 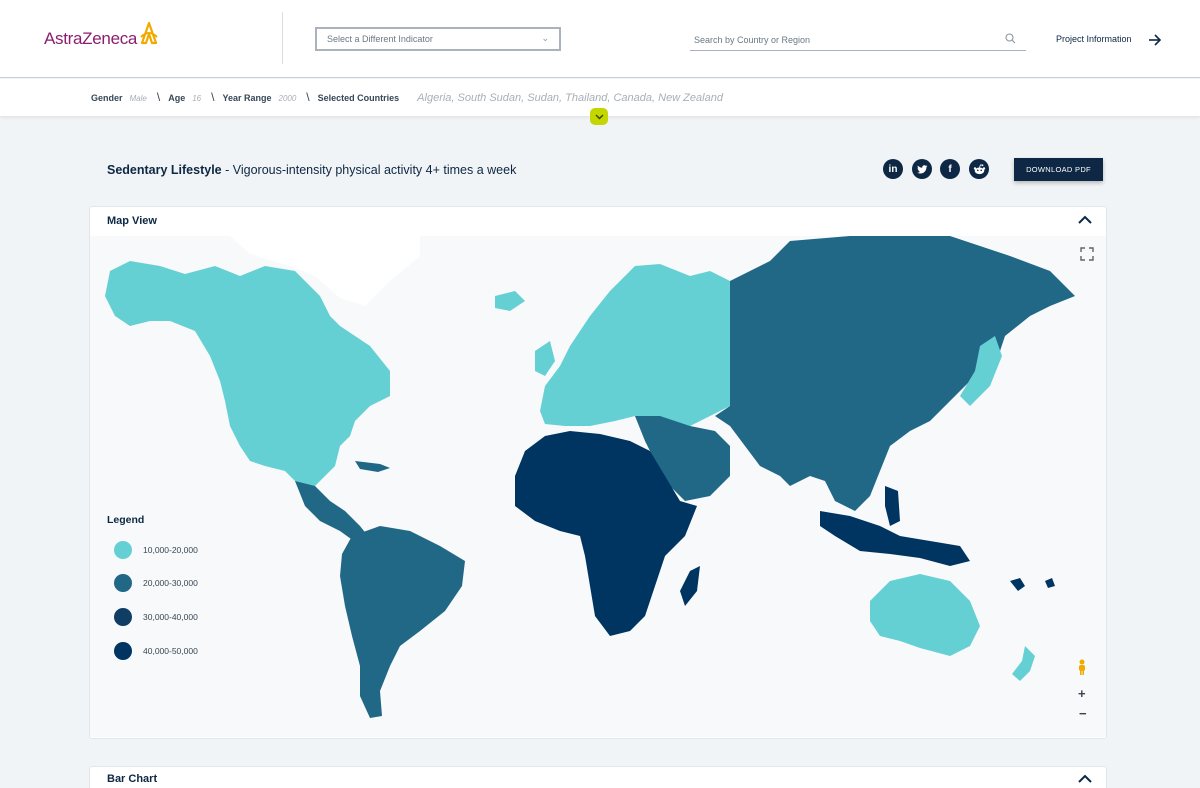 I want to click on reddit-icon, so click(x=979, y=169).